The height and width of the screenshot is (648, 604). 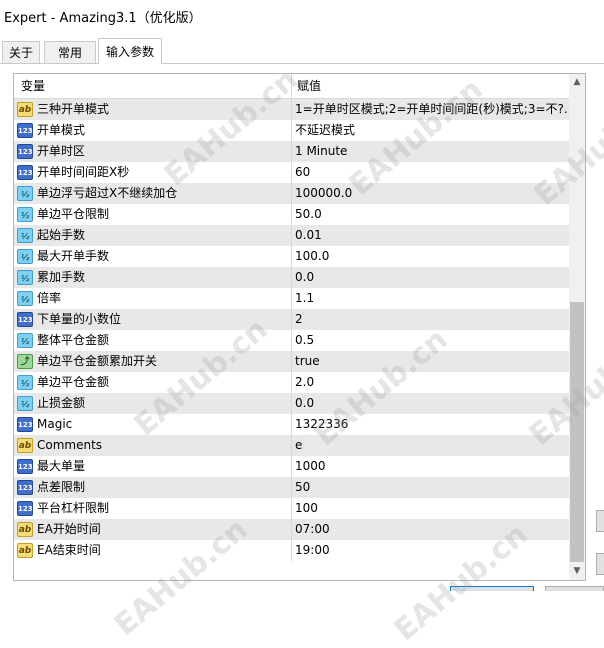 What do you see at coordinates (431, 172) in the screenshot?
I see `parameter-value: 60` at bounding box center [431, 172].